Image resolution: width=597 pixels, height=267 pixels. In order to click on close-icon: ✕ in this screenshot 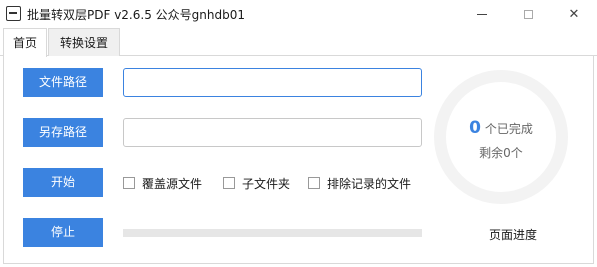, I will do `click(574, 14)`.